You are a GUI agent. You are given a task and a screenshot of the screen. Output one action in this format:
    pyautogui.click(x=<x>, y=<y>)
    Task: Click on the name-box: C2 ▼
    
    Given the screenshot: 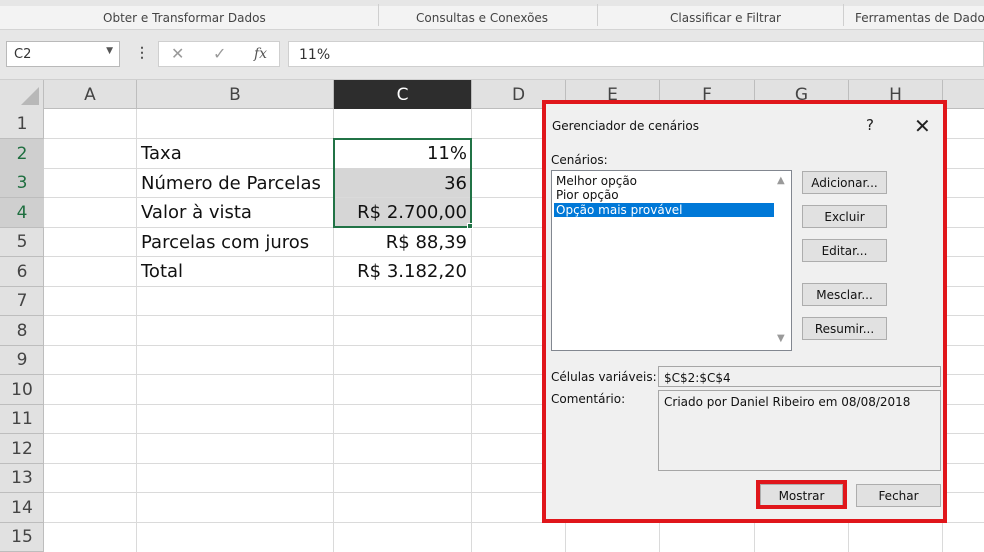 What is the action you would take?
    pyautogui.click(x=63, y=54)
    